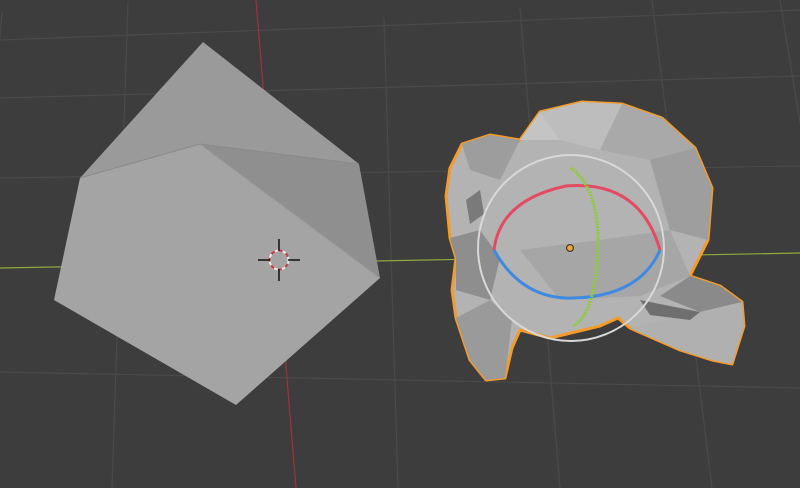  I want to click on pivot-point-icon, so click(570, 248).